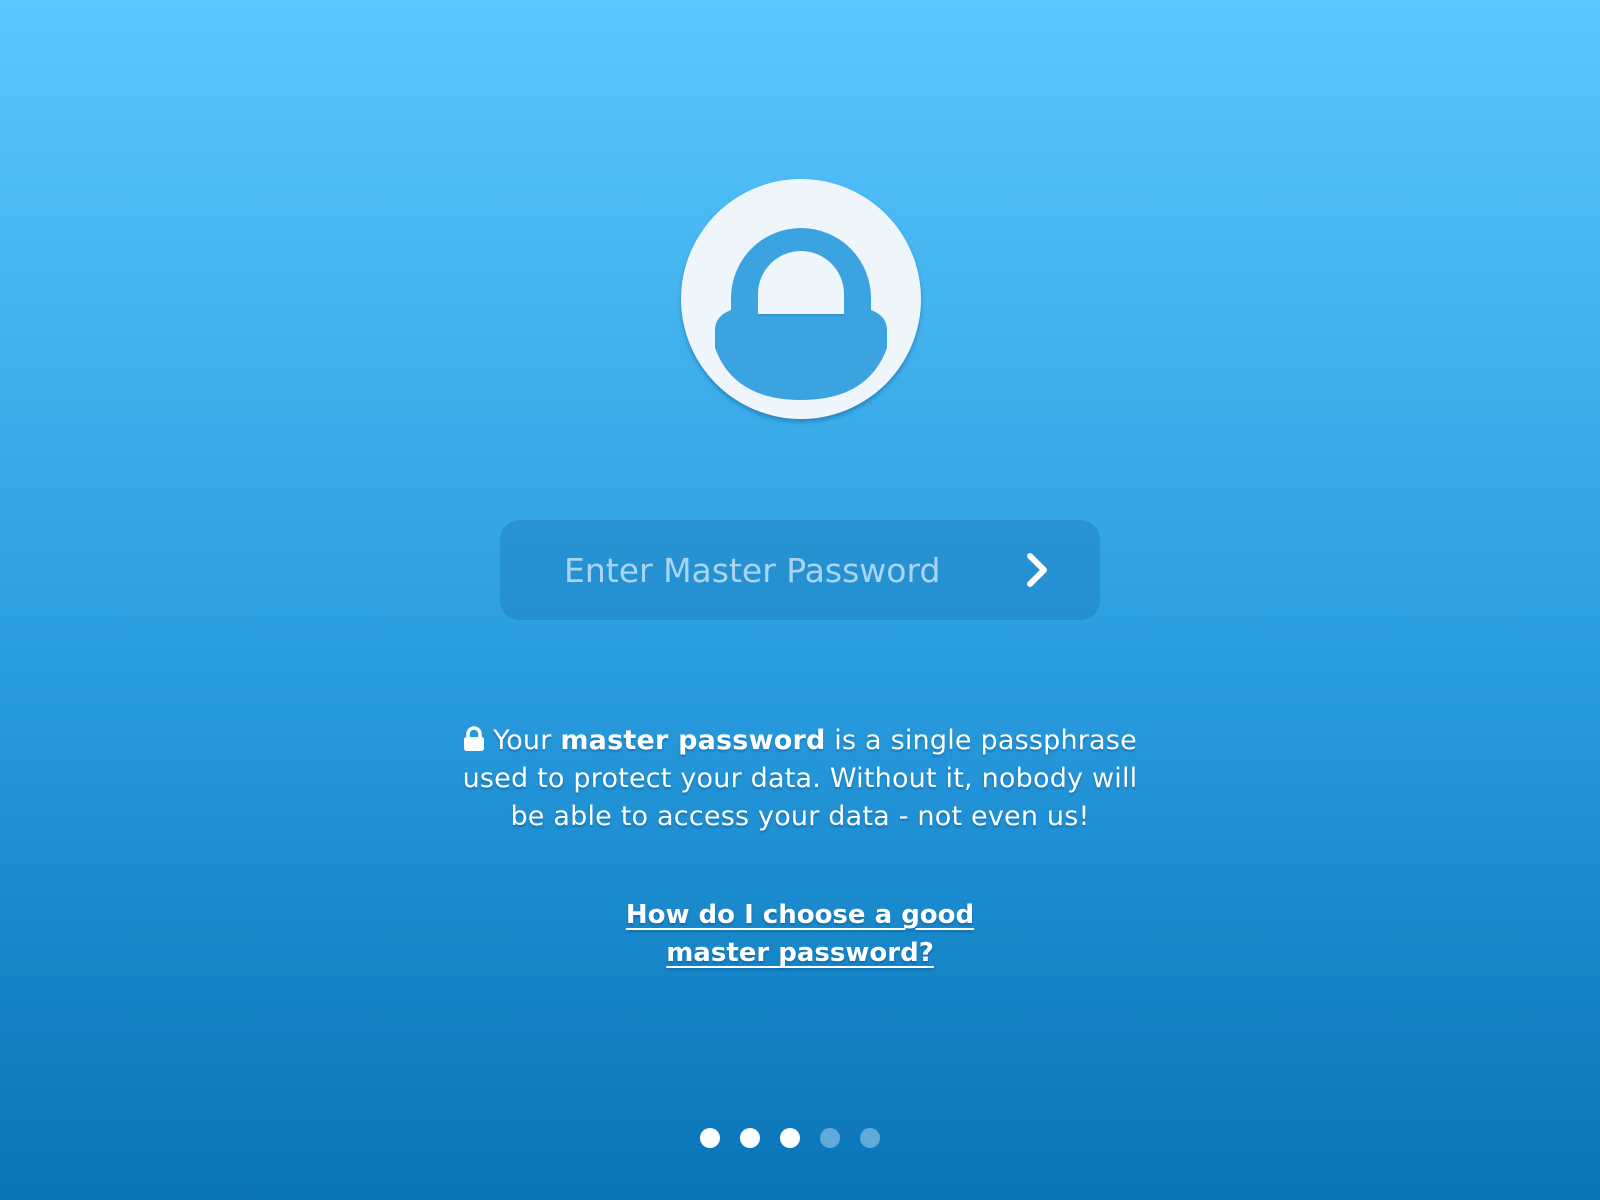 The image size is (1600, 1200). Describe the element at coordinates (693, 740) in the screenshot. I see `info-text-bold: master password` at that location.